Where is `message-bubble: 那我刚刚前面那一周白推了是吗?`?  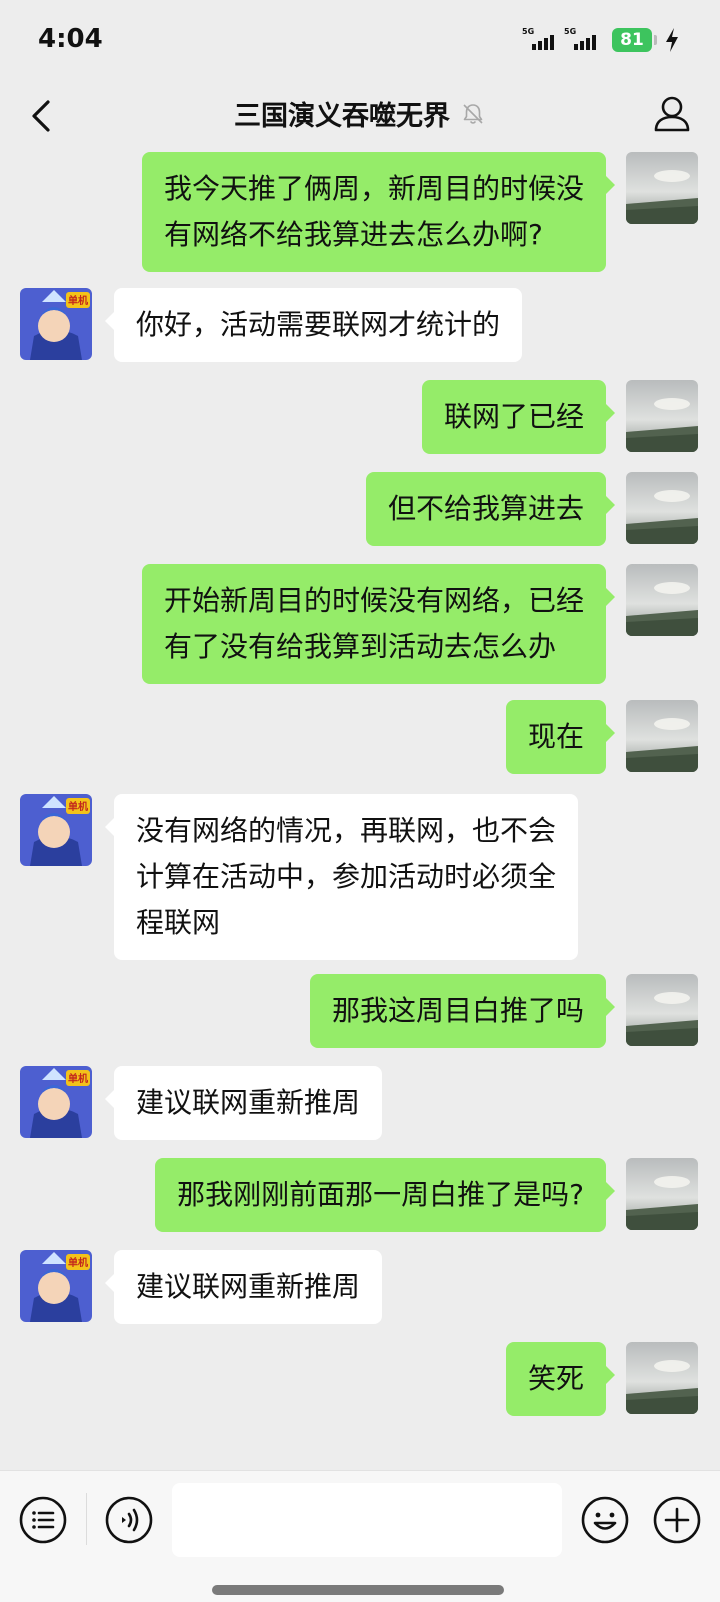
message-bubble: 那我刚刚前面那一周白推了是吗? is located at coordinates (385, 1195).